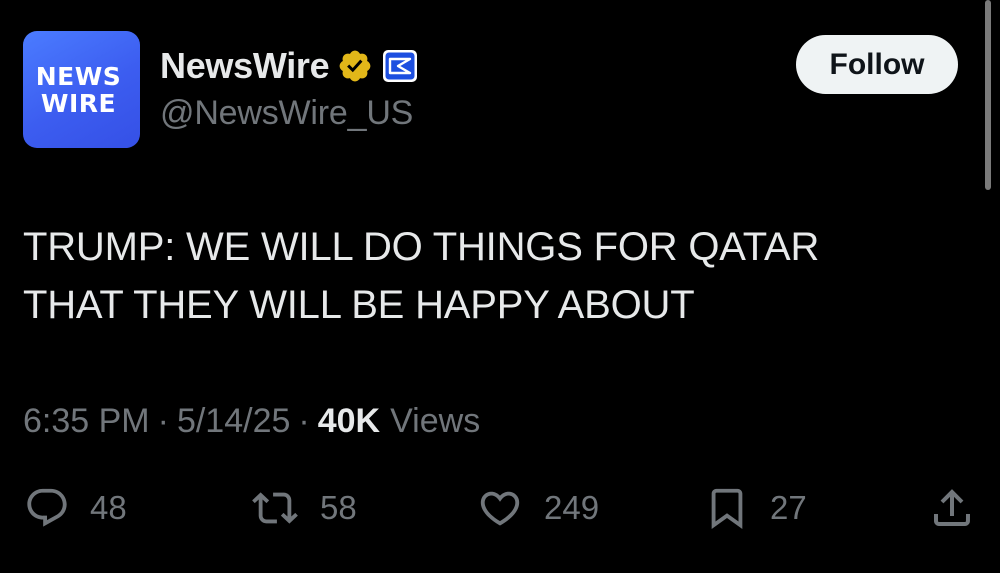 This screenshot has width=1000, height=573. I want to click on avatar: NEWS WIRE, so click(81, 89).